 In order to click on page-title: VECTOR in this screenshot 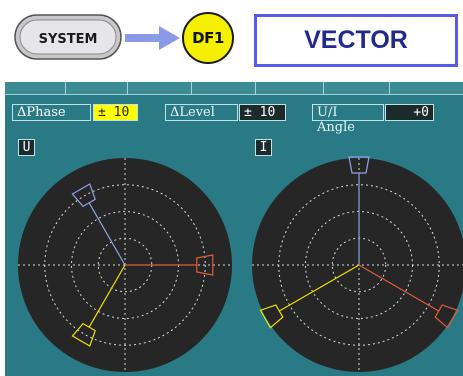, I will do `click(356, 40)`.